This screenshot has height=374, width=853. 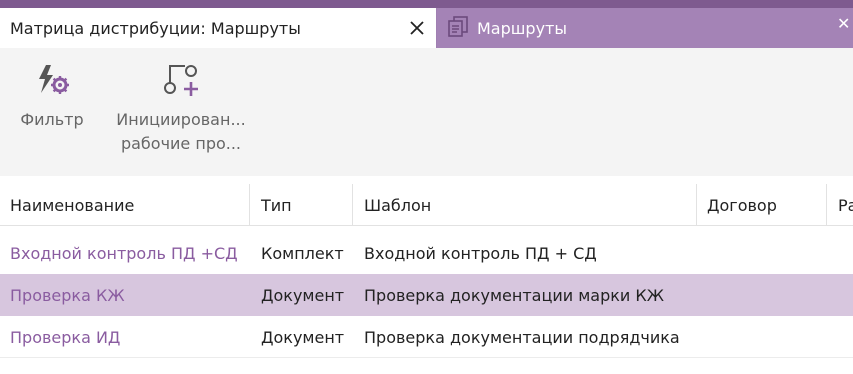 I want to click on row-template: Проверка документации марки КЖ, so click(x=514, y=295).